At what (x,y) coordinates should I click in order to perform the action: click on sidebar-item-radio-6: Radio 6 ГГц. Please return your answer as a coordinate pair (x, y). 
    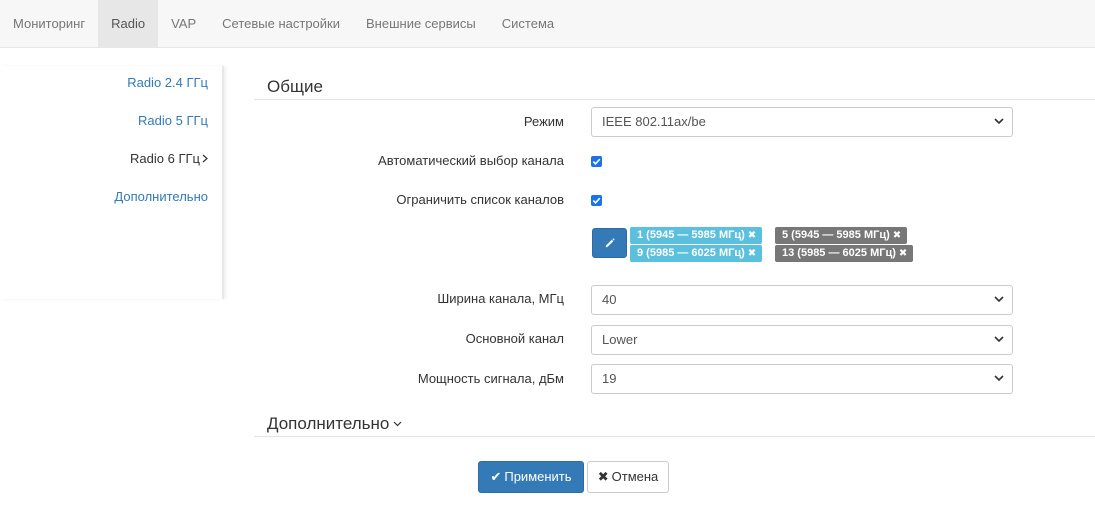
    Looking at the image, I should click on (169, 158).